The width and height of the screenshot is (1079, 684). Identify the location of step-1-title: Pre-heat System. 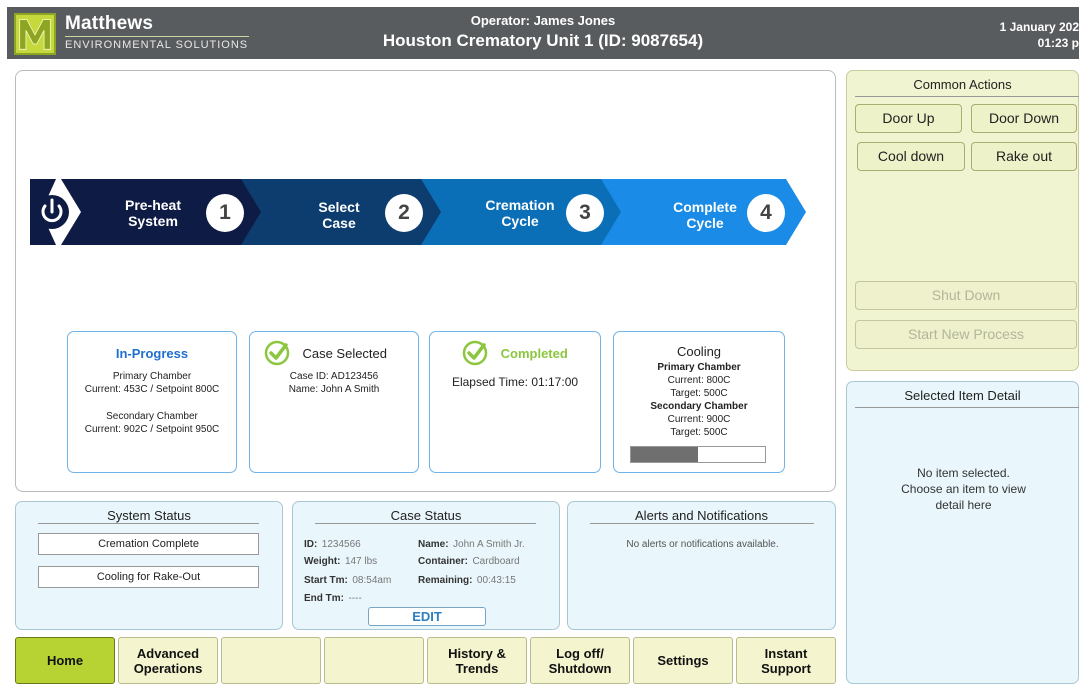
(153, 213).